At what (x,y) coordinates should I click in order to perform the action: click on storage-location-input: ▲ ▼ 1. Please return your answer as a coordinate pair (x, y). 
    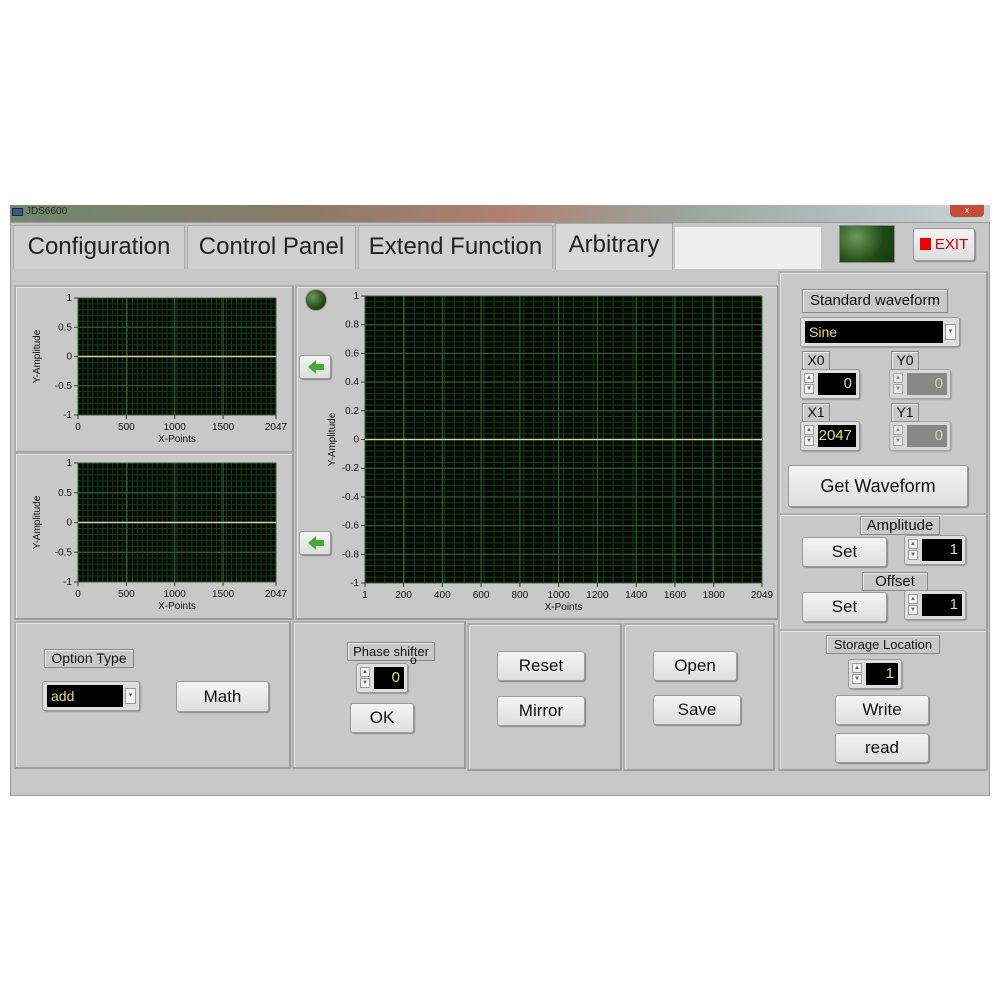
    Looking at the image, I should click on (875, 674).